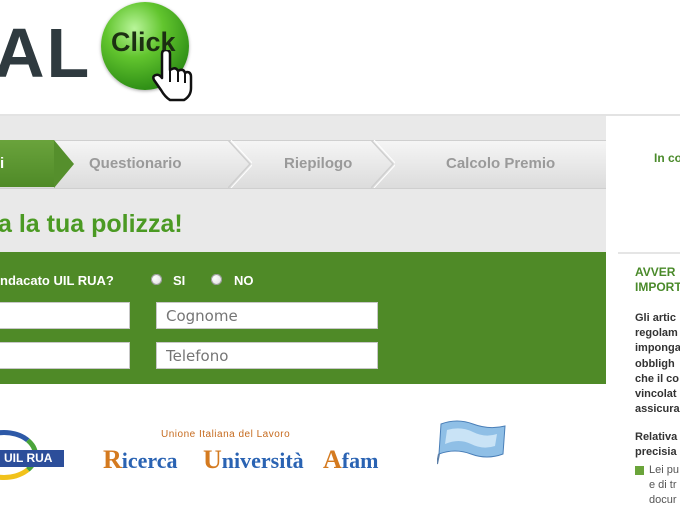 This screenshot has width=680, height=510. Describe the element at coordinates (360, 460) in the screenshot. I see `union-word-rest: fam` at that location.